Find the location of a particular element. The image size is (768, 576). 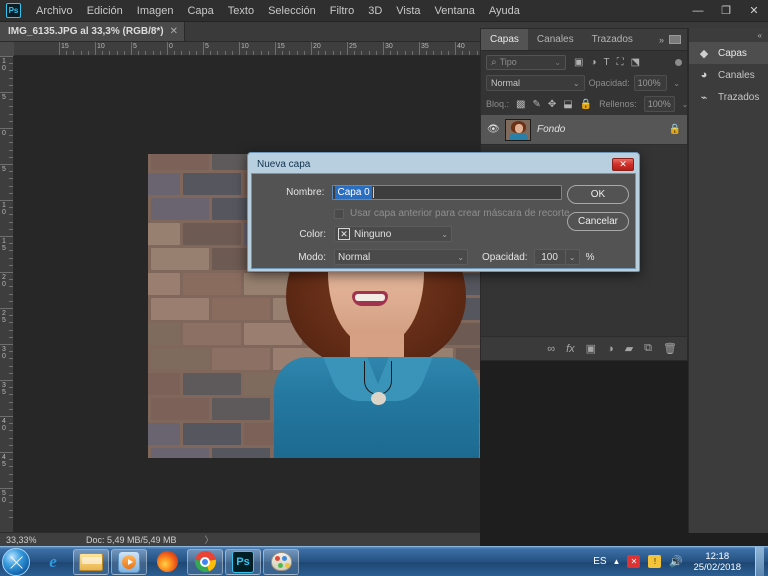

menu-texto: Texto is located at coordinates (241, 11).